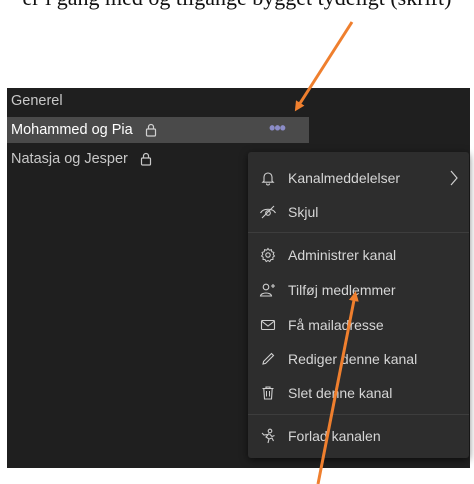 This screenshot has height=484, width=474. Describe the element at coordinates (337, 387) in the screenshot. I see `arrow-bottom` at that location.